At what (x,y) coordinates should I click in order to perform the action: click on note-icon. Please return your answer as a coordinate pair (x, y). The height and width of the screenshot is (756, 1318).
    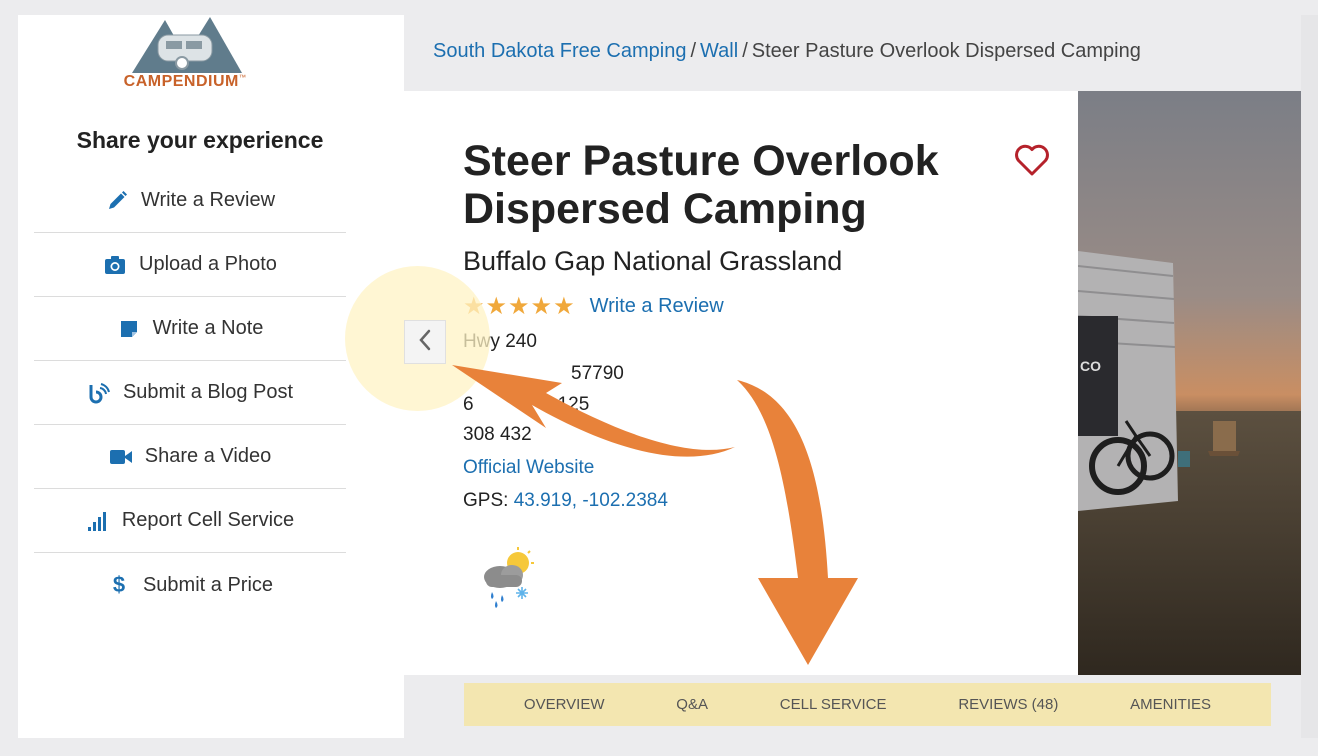
    Looking at the image, I should click on (129, 329).